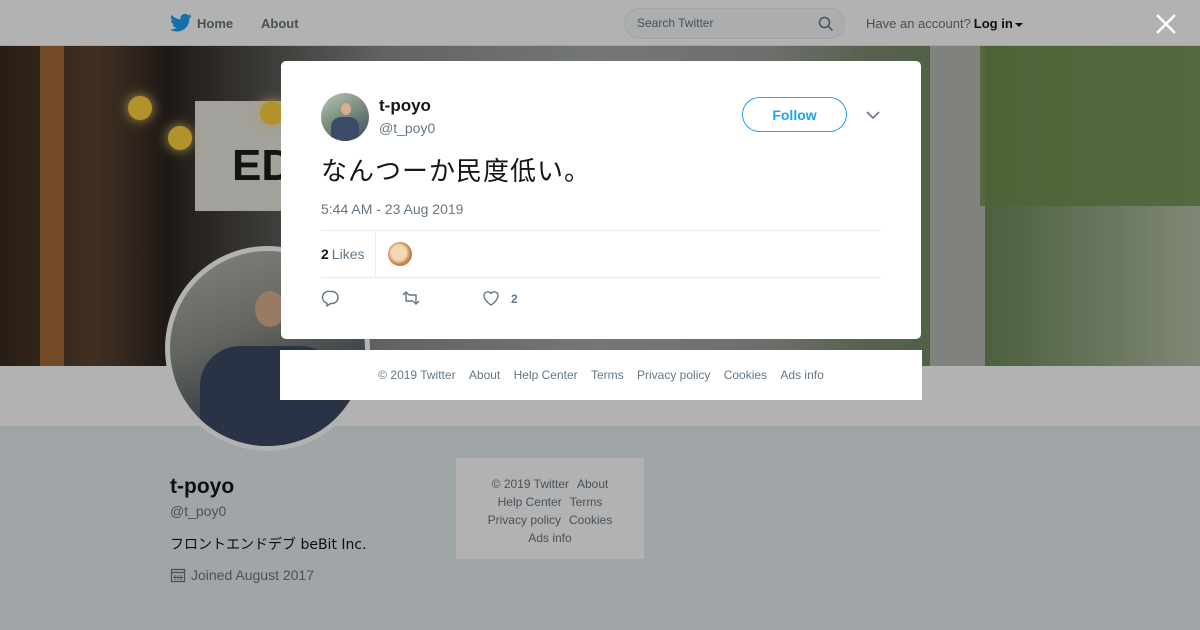 The image size is (1200, 630). I want to click on stats-divider, so click(375, 254).